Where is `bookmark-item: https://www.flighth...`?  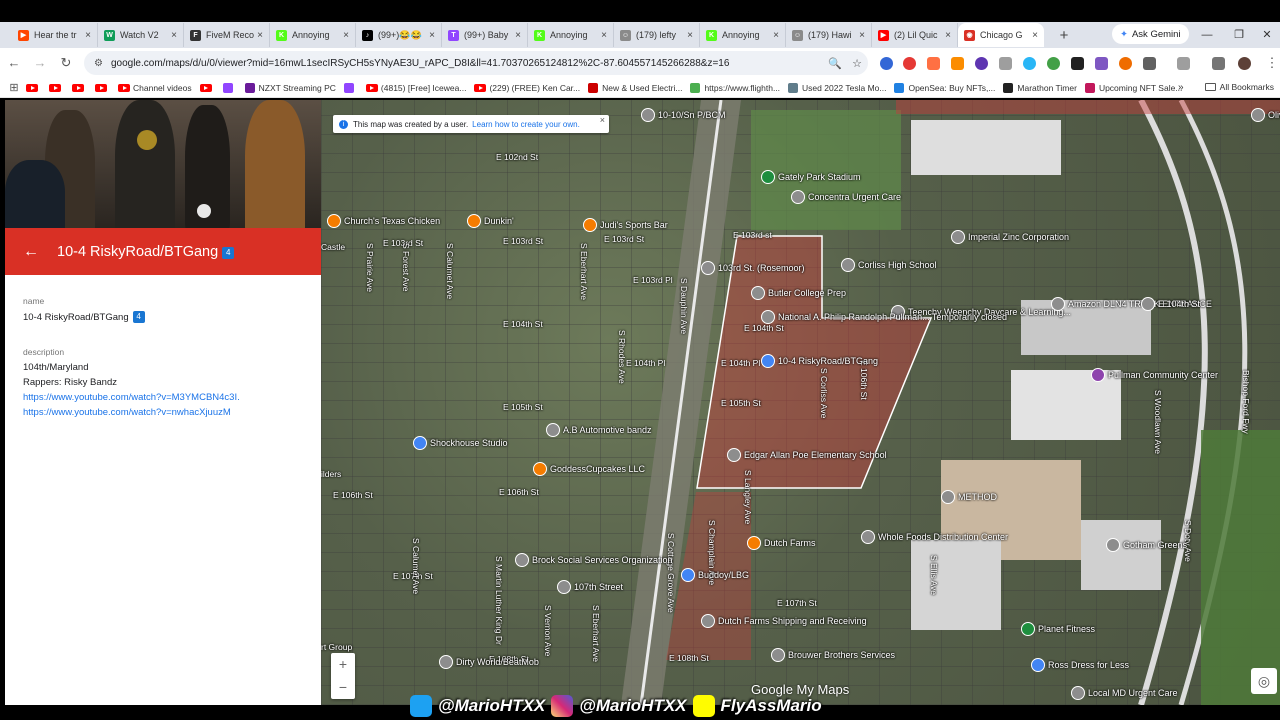
bookmark-item: https://www.flighth... is located at coordinates (735, 87).